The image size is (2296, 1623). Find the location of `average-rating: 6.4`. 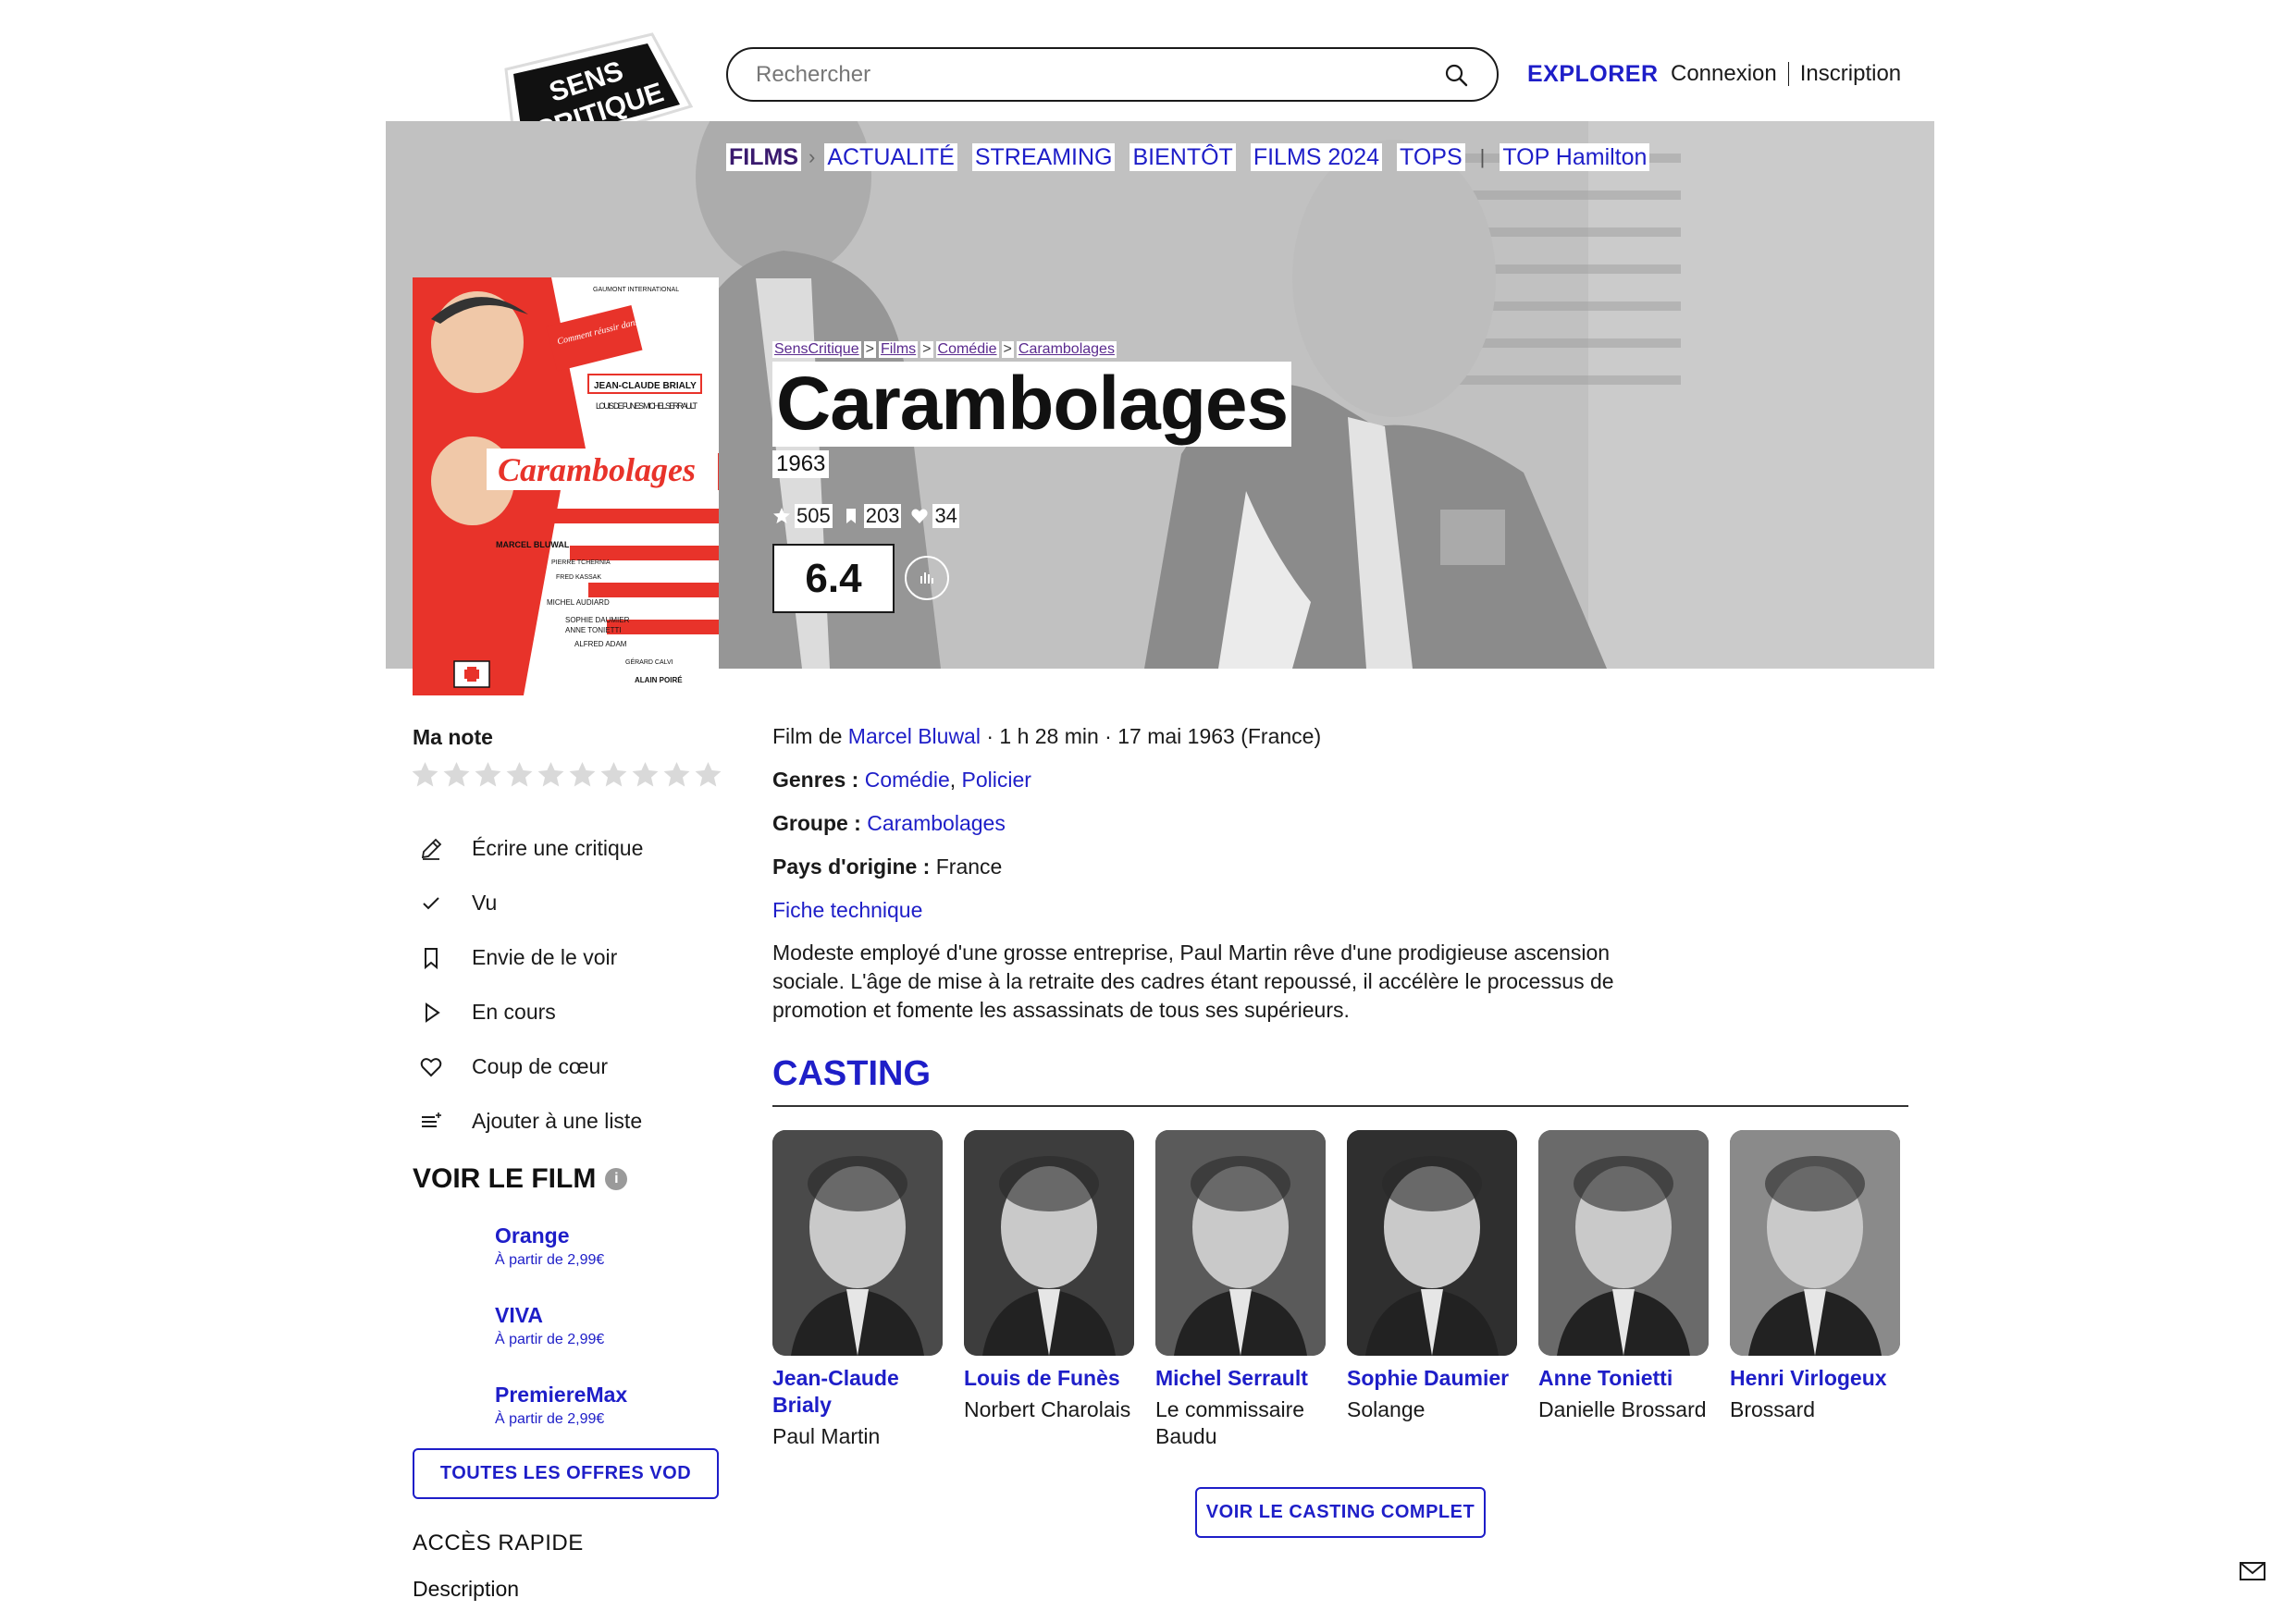

average-rating: 6.4 is located at coordinates (833, 578).